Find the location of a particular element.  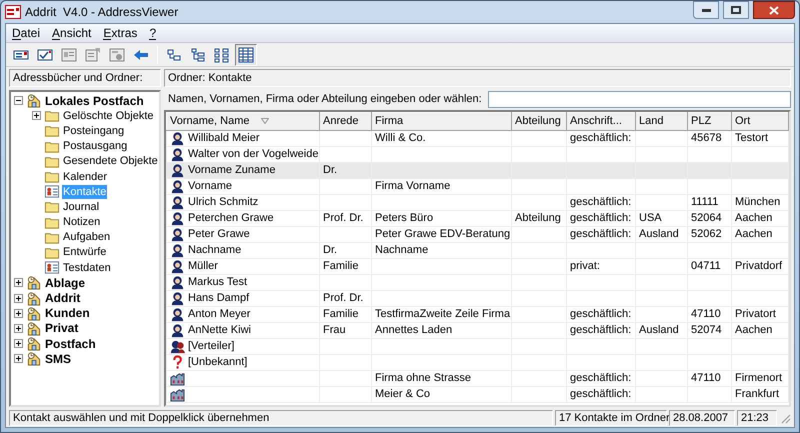

status-time: 21:23 is located at coordinates (757, 418).